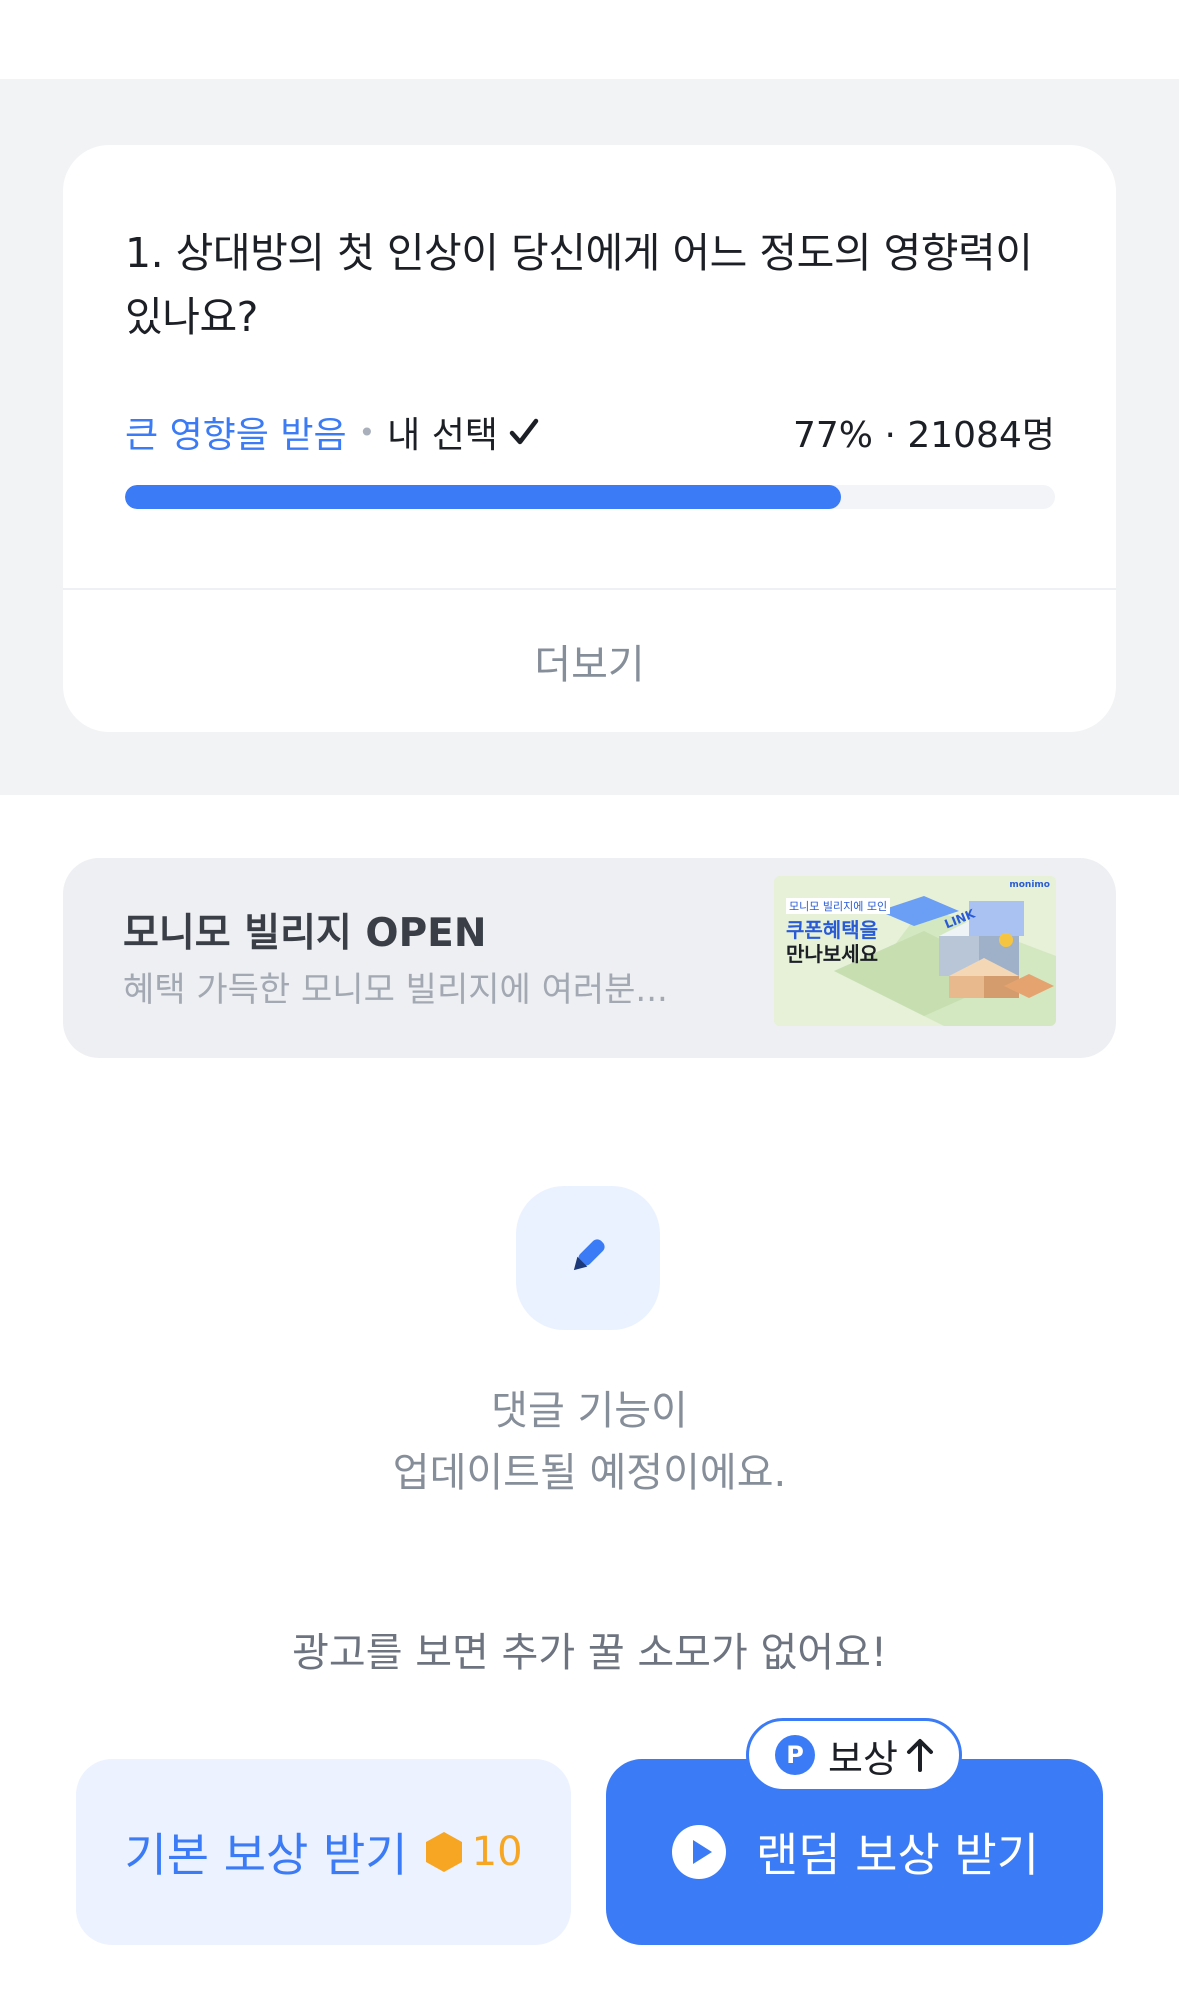 The width and height of the screenshot is (1179, 1992). What do you see at coordinates (897, 1855) in the screenshot?
I see `random-reward-label: 랜덤 보상 받기` at bounding box center [897, 1855].